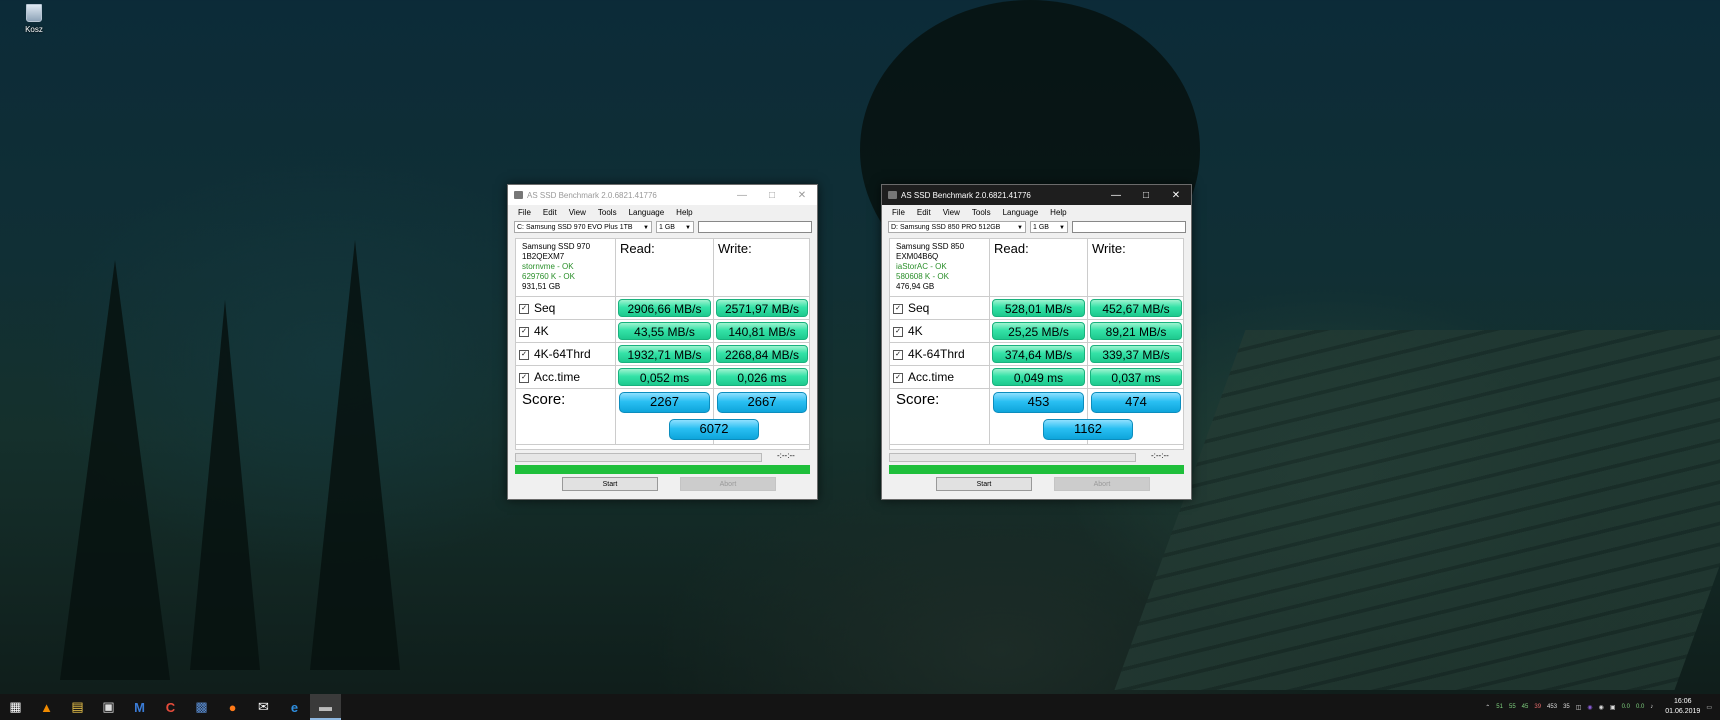 The image size is (1720, 720). I want to click on acc-read-value: 0,049 ms, so click(1038, 377).